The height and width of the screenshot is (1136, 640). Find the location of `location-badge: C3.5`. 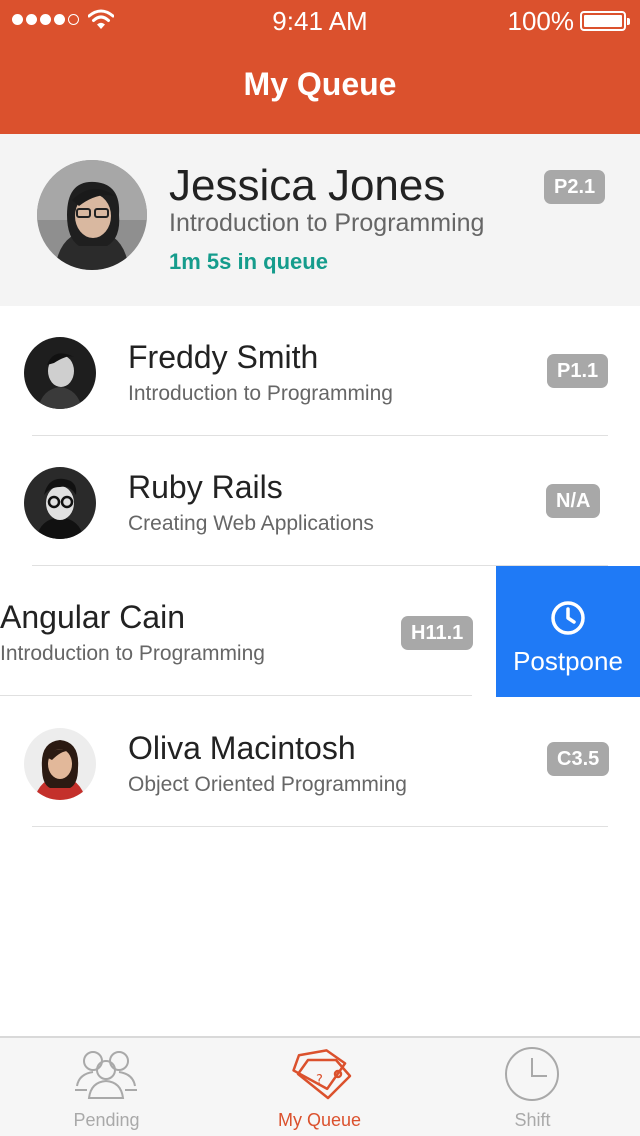

location-badge: C3.5 is located at coordinates (578, 759).